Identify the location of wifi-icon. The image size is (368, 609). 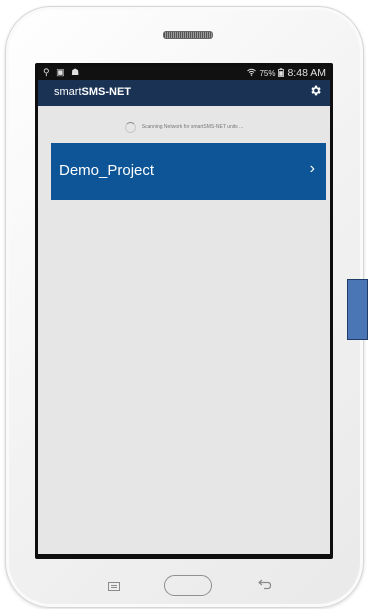
(252, 73).